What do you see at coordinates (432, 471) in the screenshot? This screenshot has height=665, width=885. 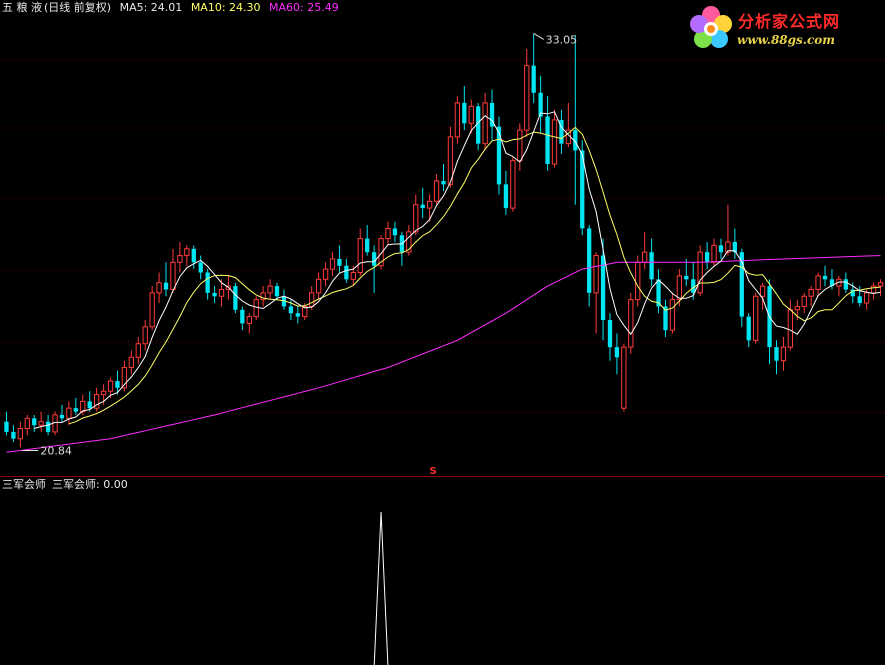 I see `signal-marker: S` at bounding box center [432, 471].